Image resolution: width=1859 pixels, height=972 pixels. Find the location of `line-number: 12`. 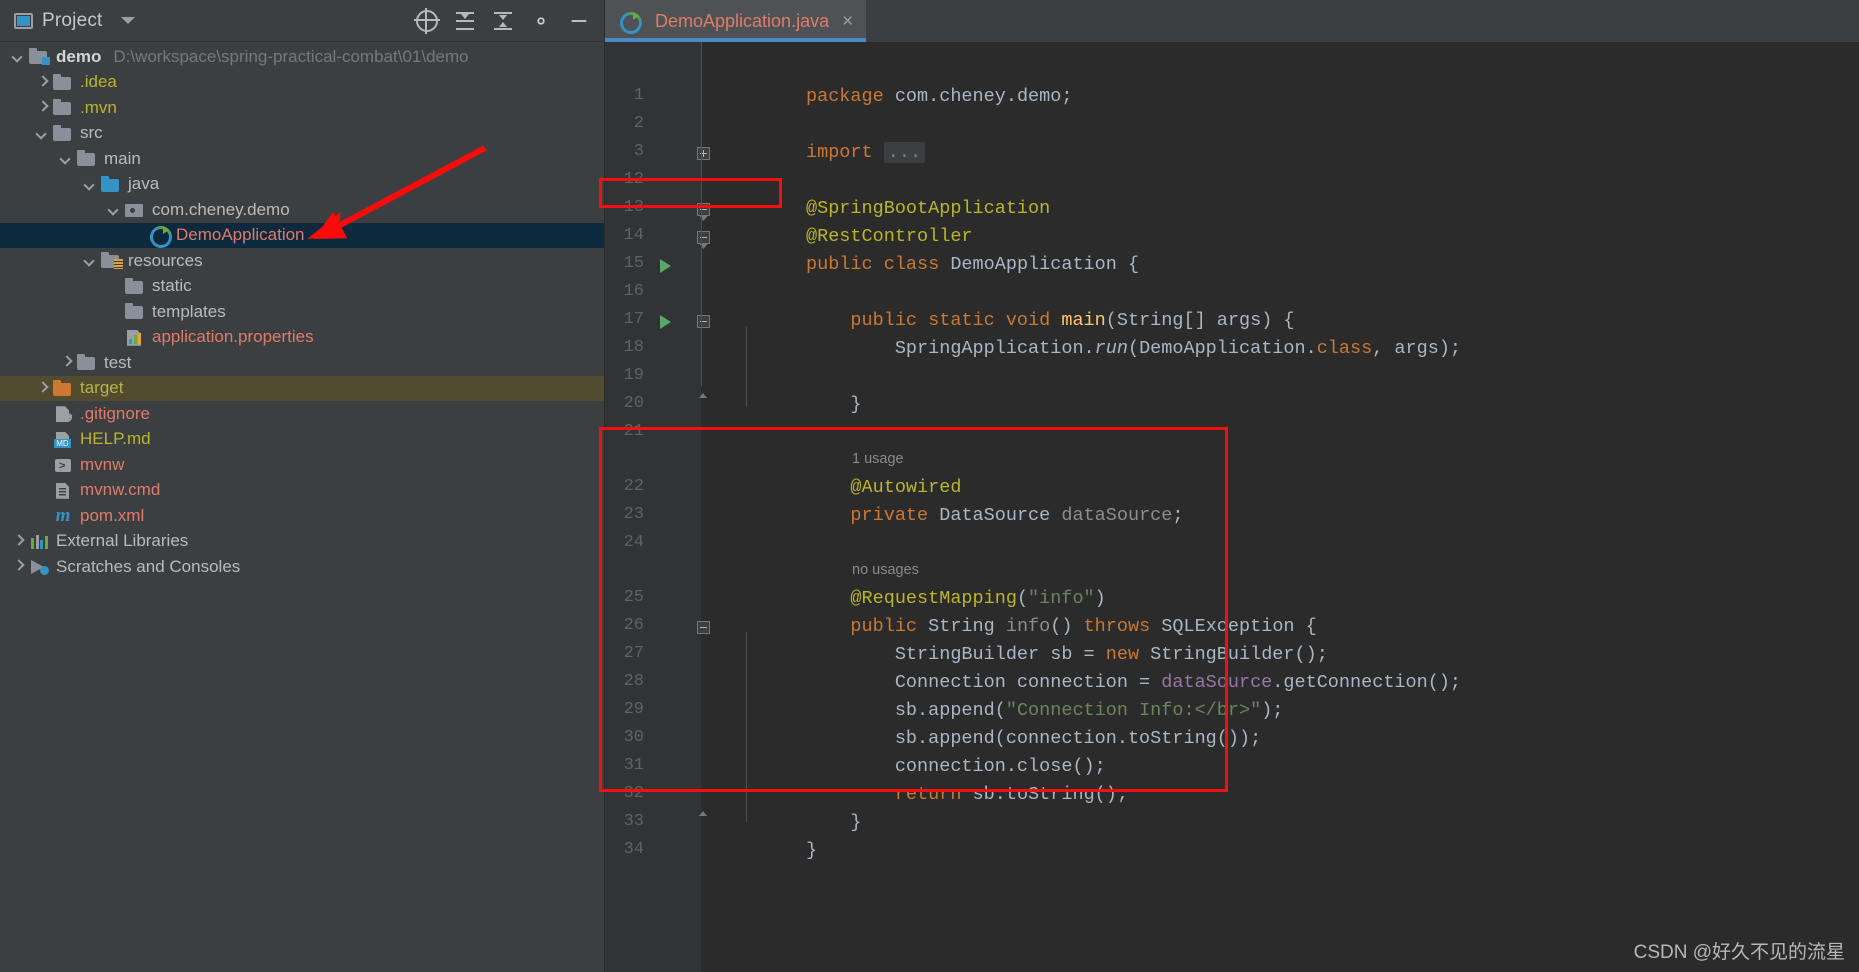

line-number: 12 is located at coordinates (633, 179).